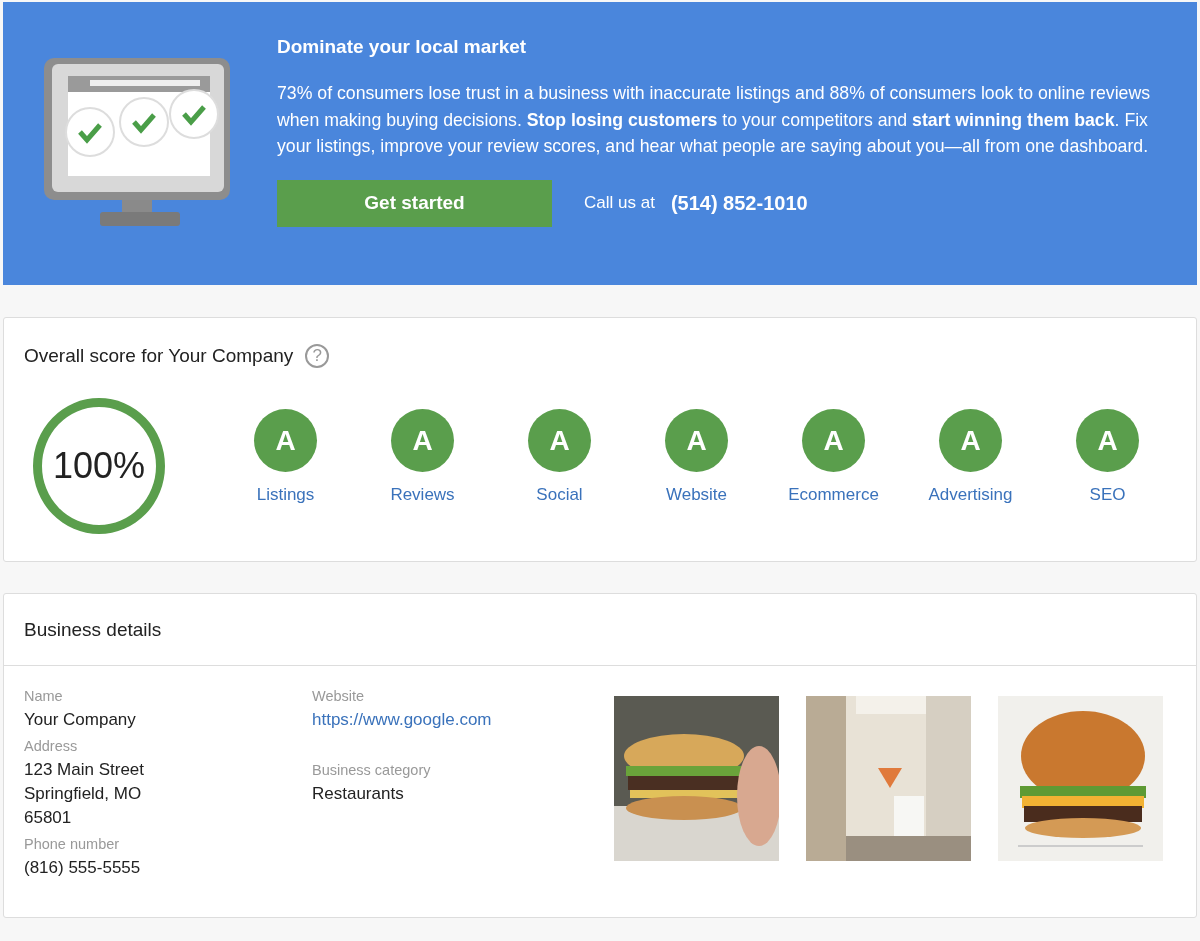 The width and height of the screenshot is (1200, 941). I want to click on banner-text: 73% of consumers lose trust in a business with inaccurate listings and 88% of consumers look to online reviews when making buying decisions. Stop losing customers to your competitors and start winning them back. Fix your listings, improve your review scores, and hear what people are saying about you—all from one dashboard., so click(714, 120).